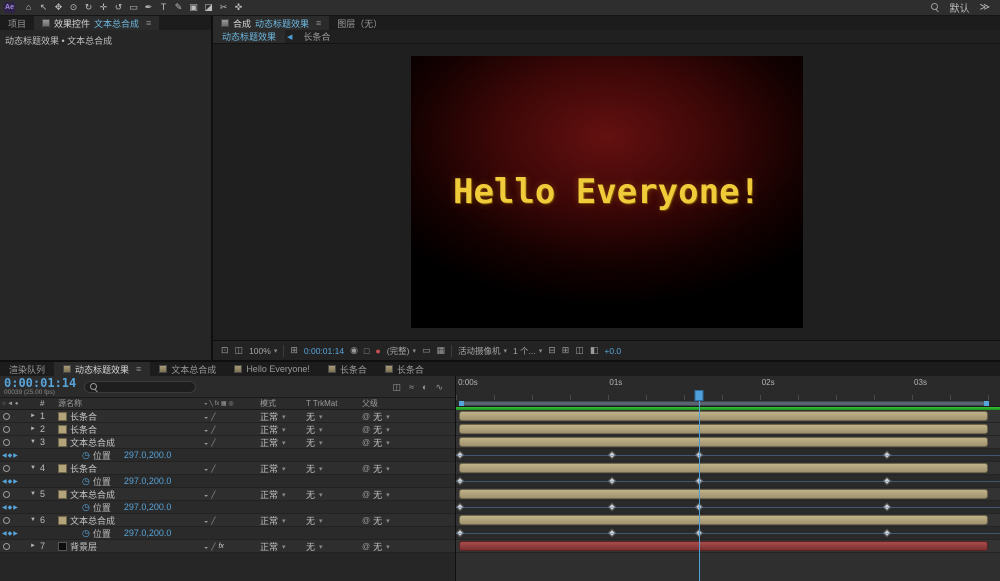 Image resolution: width=1000 pixels, height=581 pixels. Describe the element at coordinates (178, 7) in the screenshot. I see `brush-tool-icon: ✎` at that location.